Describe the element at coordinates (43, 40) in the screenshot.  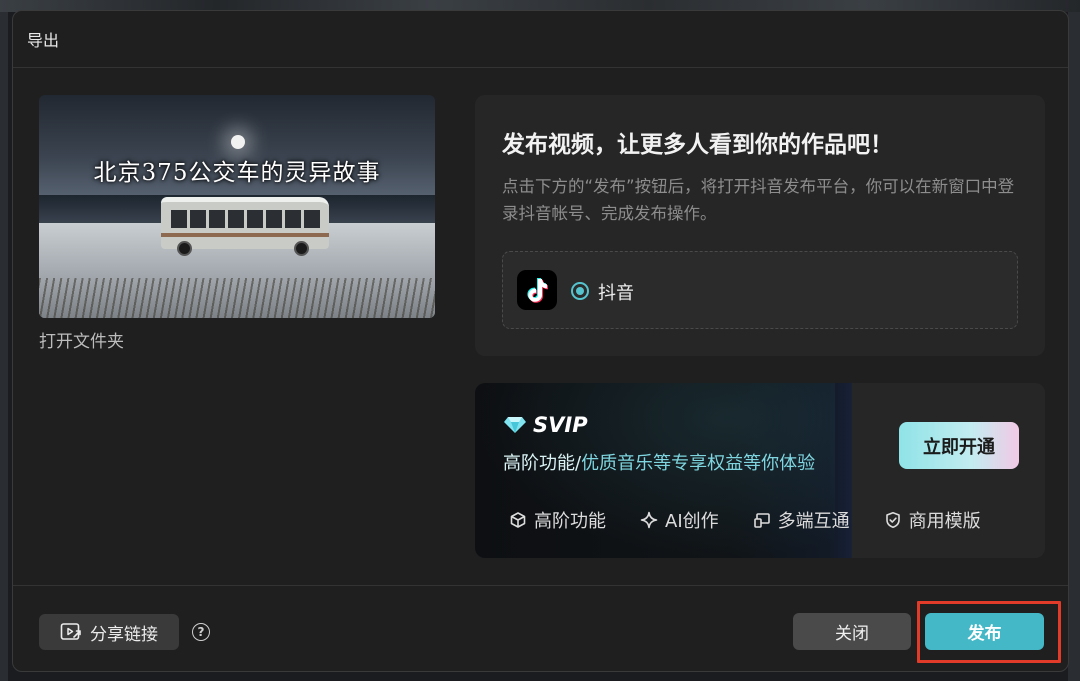
I see `dialog-title: 导出` at that location.